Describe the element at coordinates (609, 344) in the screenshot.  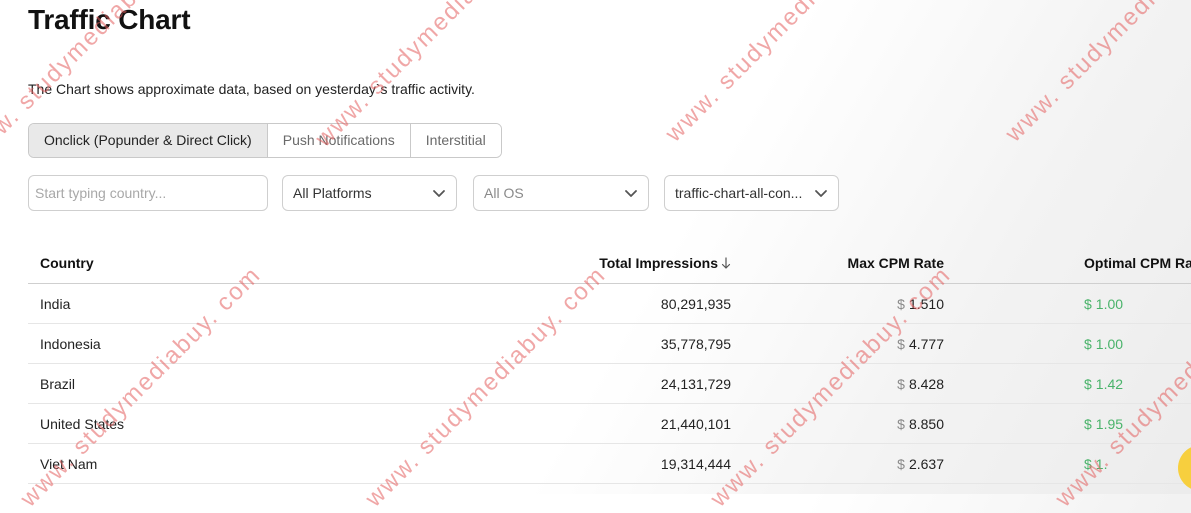
I see `table-row: Indonesia 35,778,795 $4.777 $1.00` at that location.